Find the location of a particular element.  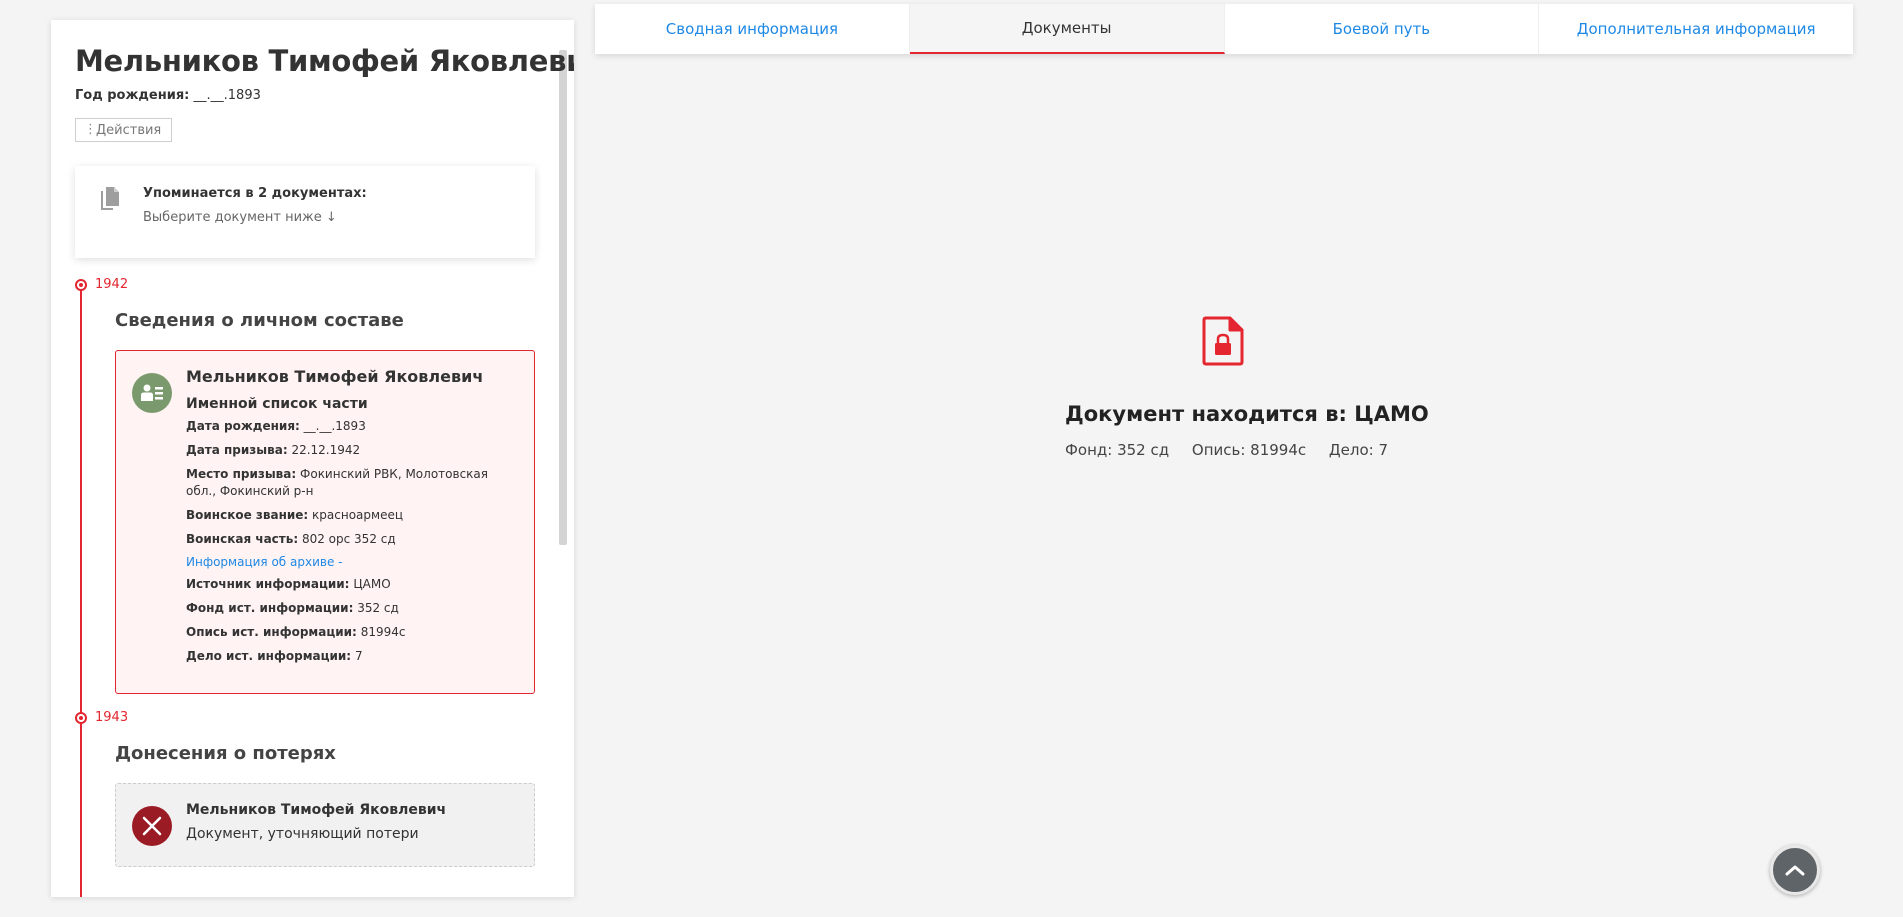

panel-scrollbar is located at coordinates (563, 297).